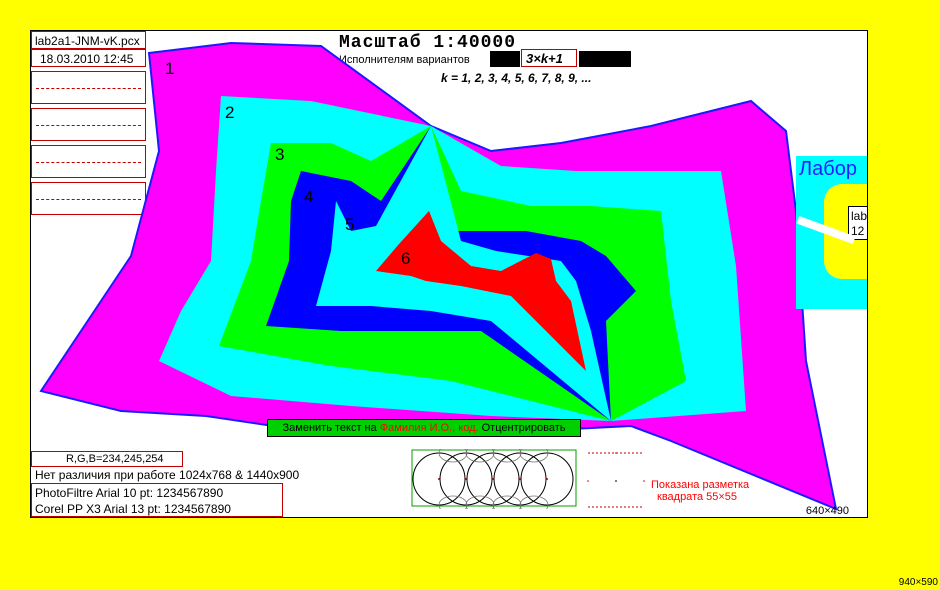  Describe the element at coordinates (697, 497) in the screenshot. I see `marking-note-2: квадрата 55×55` at that location.